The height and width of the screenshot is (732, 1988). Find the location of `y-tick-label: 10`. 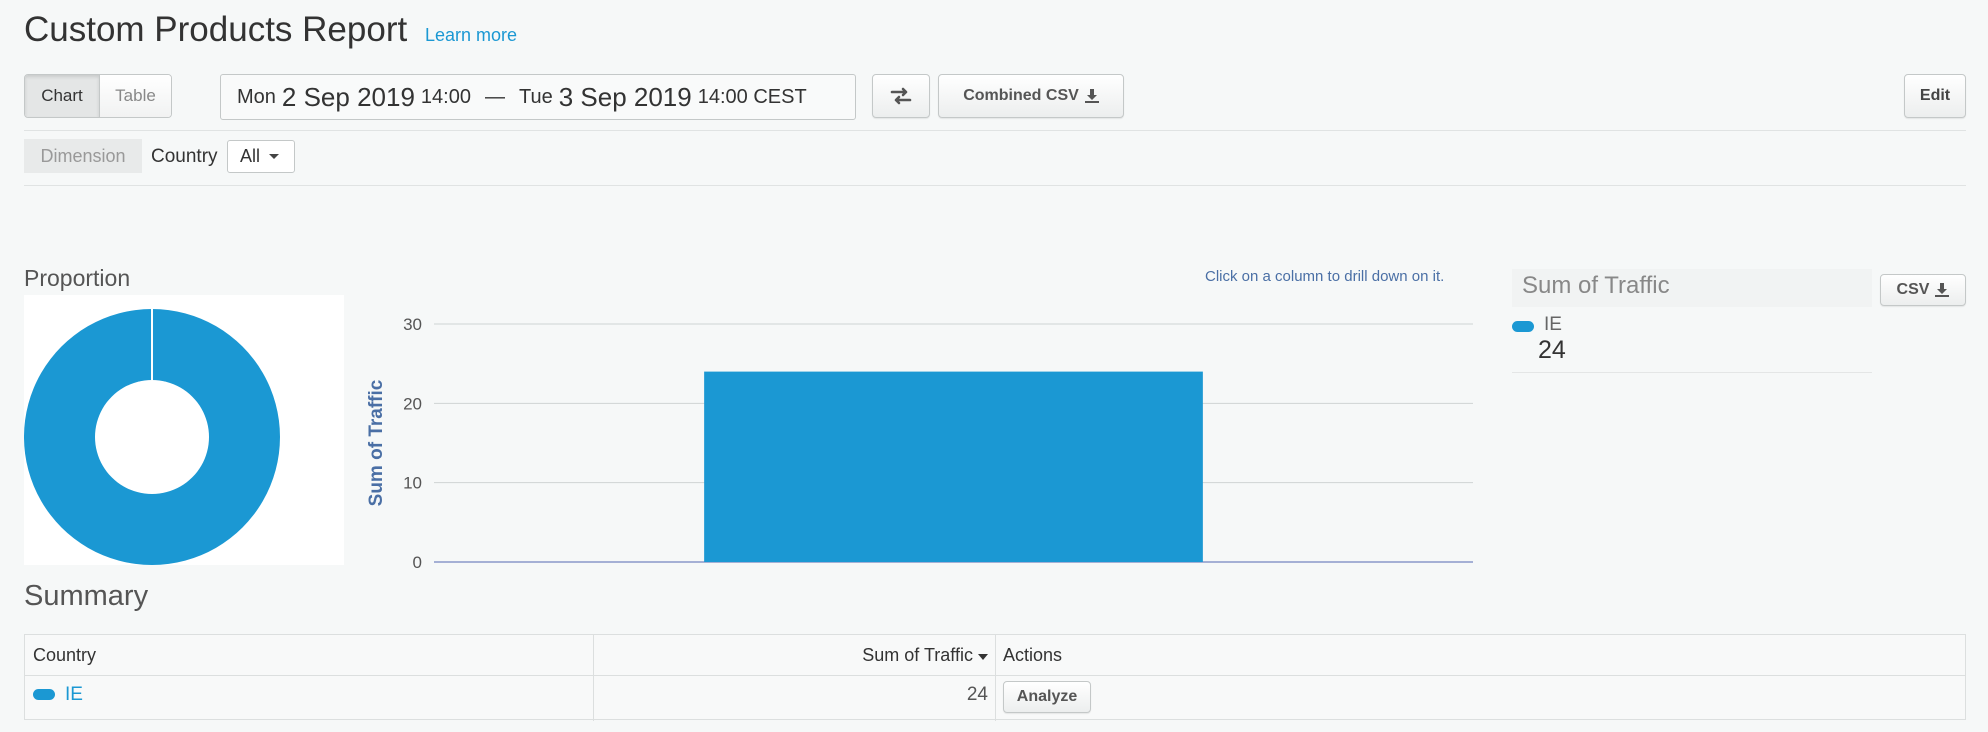

y-tick-label: 10 is located at coordinates (412, 483).